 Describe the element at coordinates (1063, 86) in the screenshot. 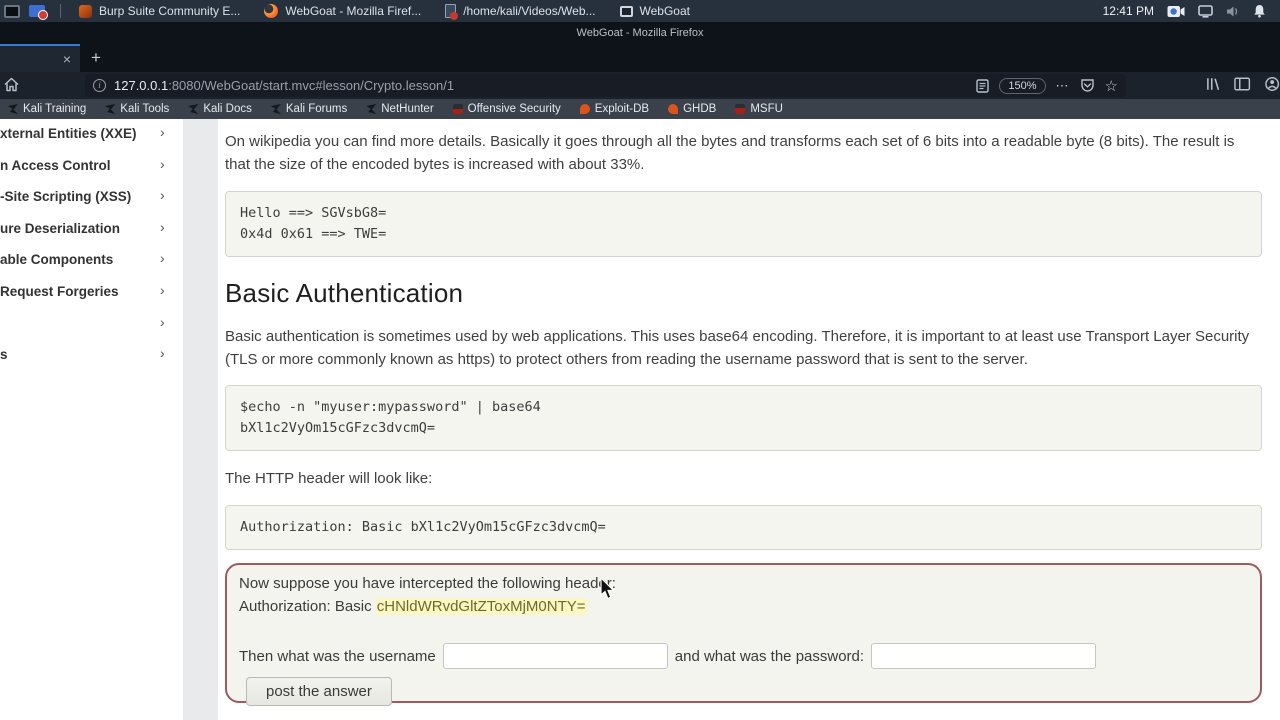

I see `page-actions-icon: ⋯` at that location.